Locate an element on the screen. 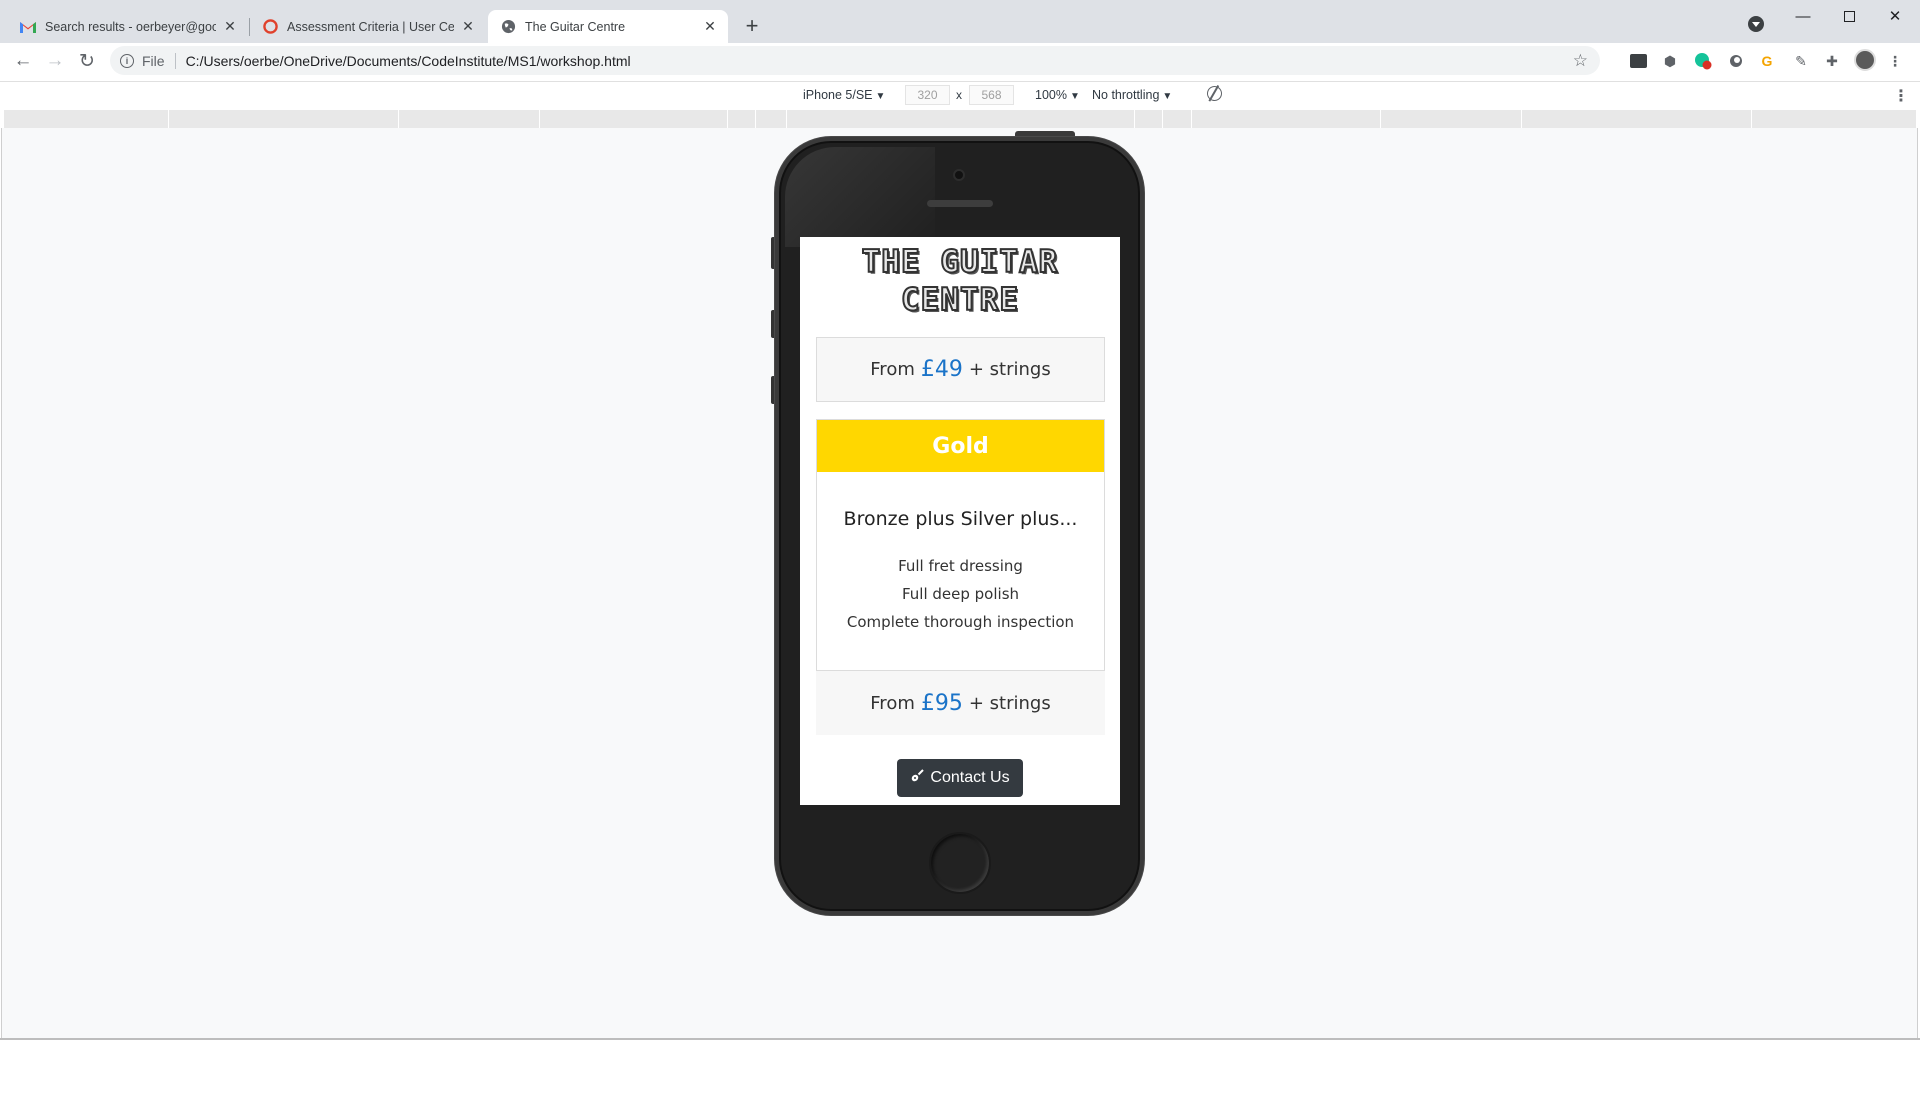 The width and height of the screenshot is (1920, 1094). new-tab-button: + is located at coordinates (752, 25).